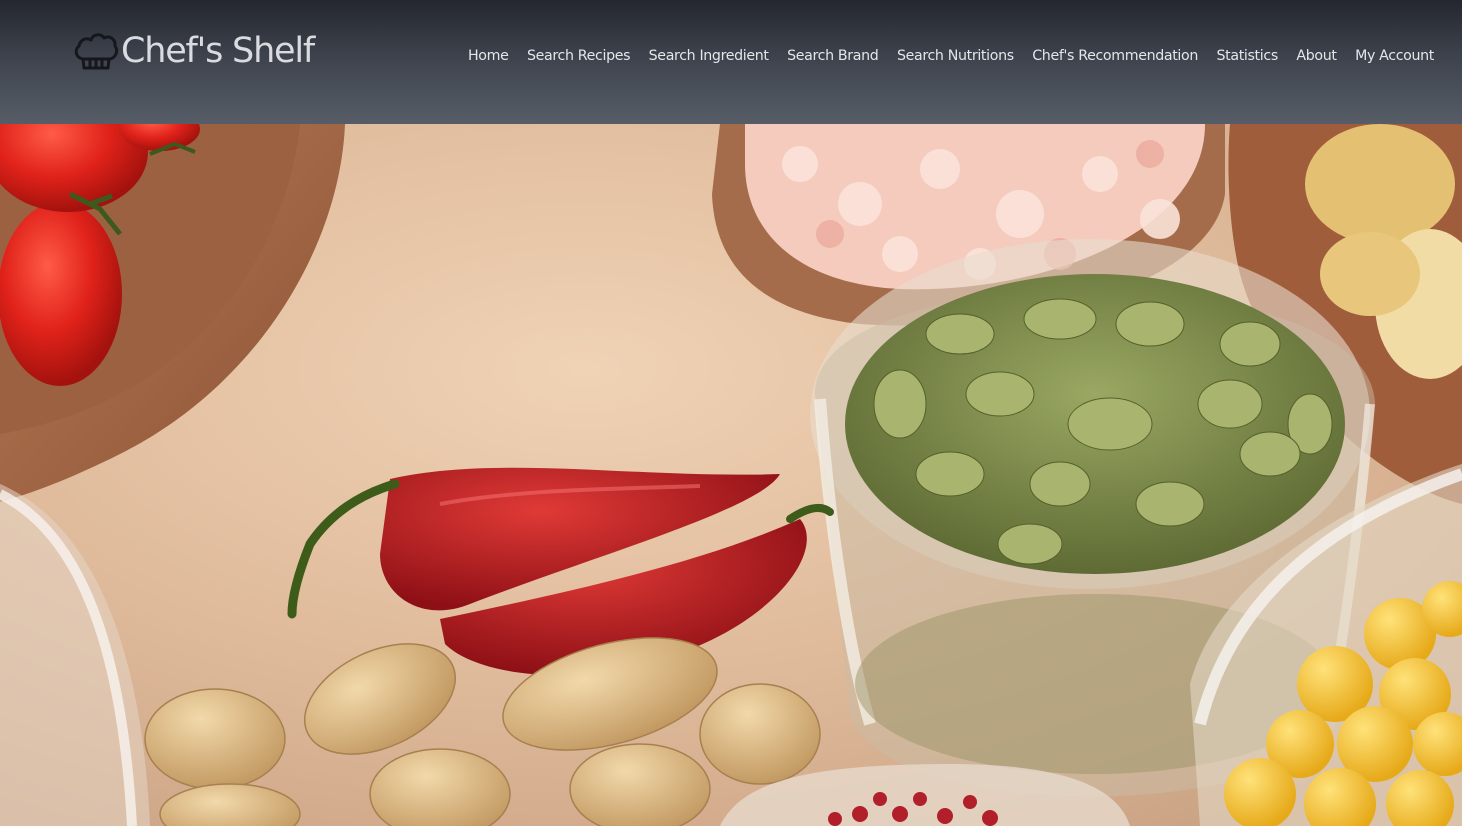 The image size is (1462, 826). What do you see at coordinates (1115, 56) in the screenshot?
I see `nav-chefs-recommendation: Chef's Recommendation` at bounding box center [1115, 56].